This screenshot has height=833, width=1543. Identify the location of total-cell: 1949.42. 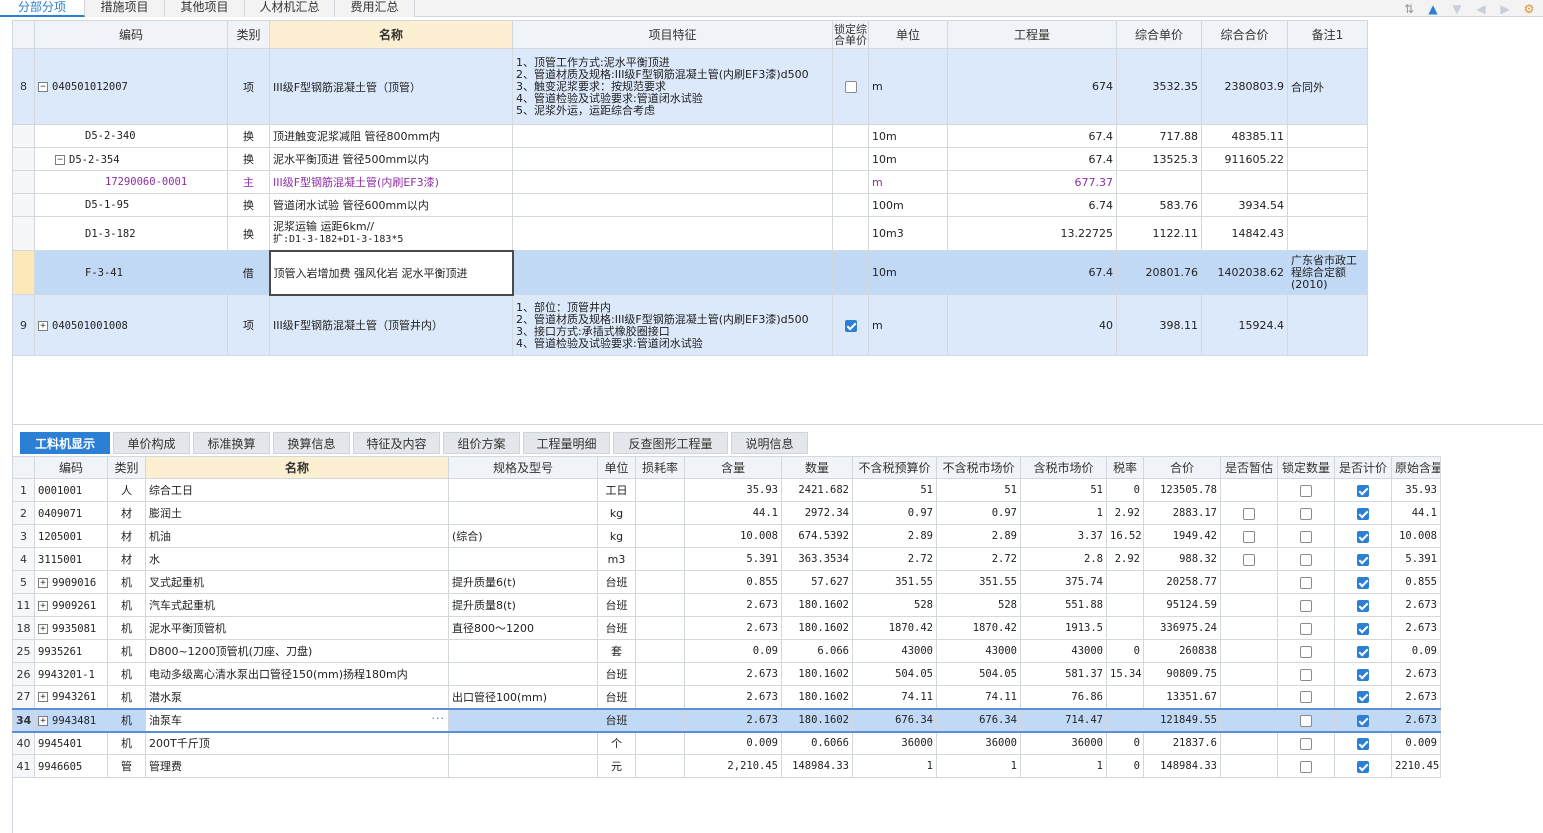
(1182, 536).